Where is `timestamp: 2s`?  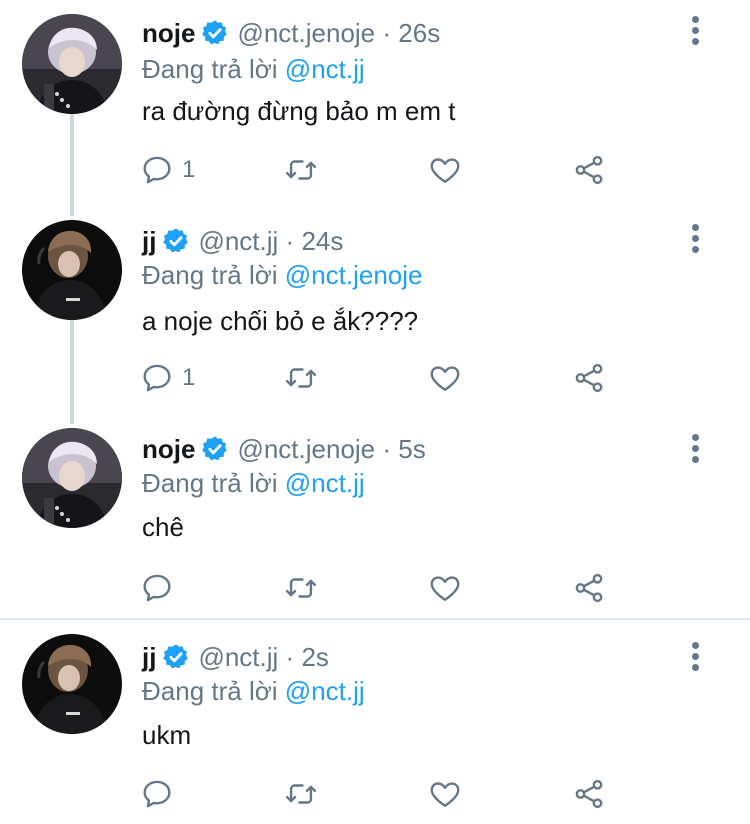
timestamp: 2s is located at coordinates (314, 657).